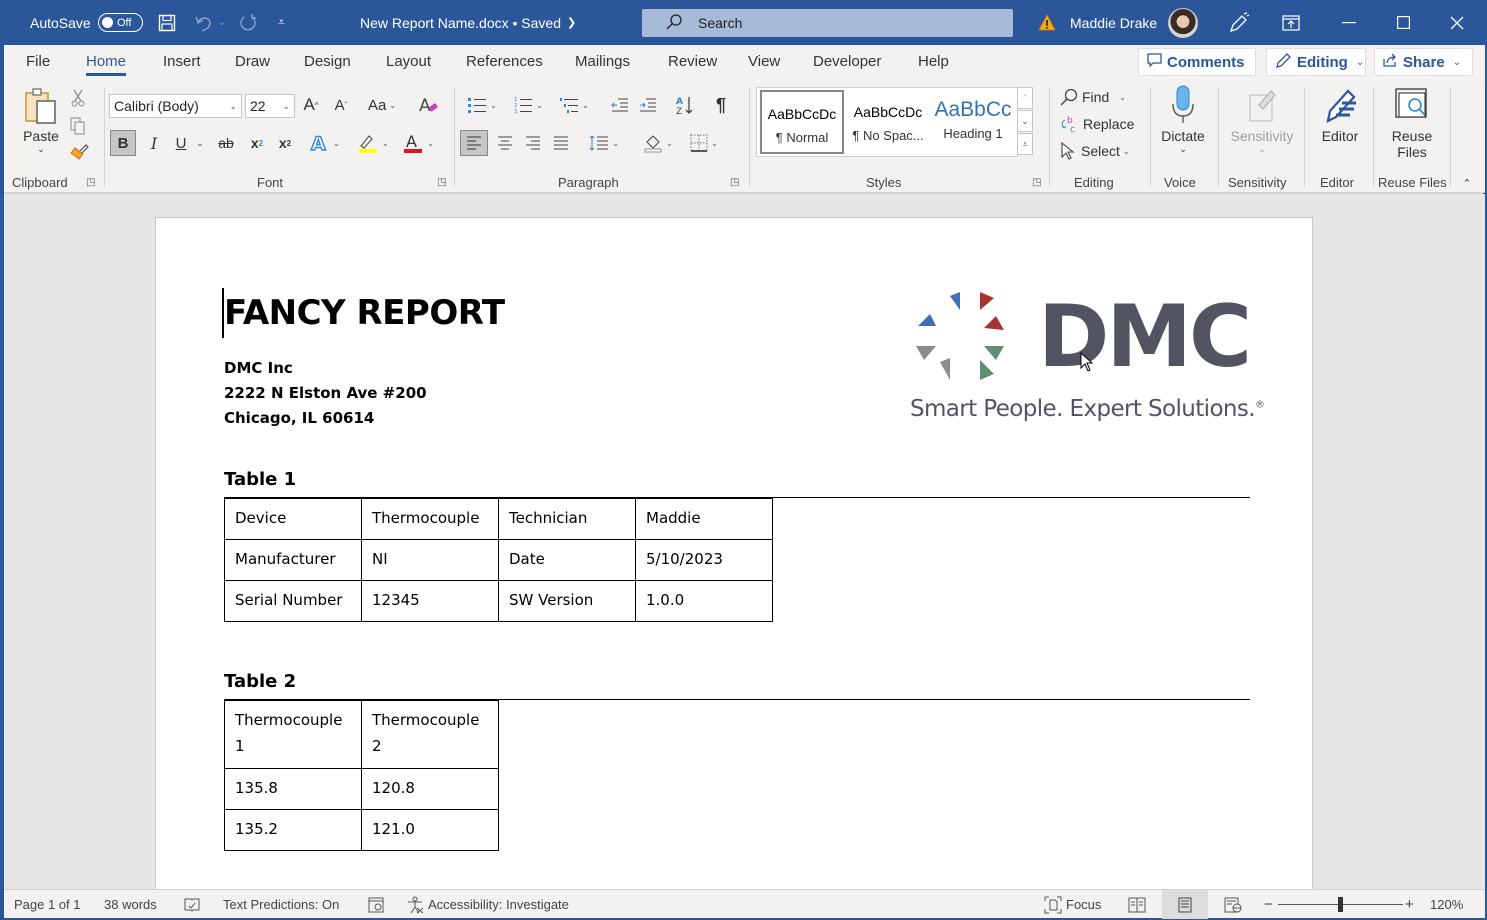 The height and width of the screenshot is (920, 1487). Describe the element at coordinates (182, 61) in the screenshot. I see `tab-insert: Insert` at that location.